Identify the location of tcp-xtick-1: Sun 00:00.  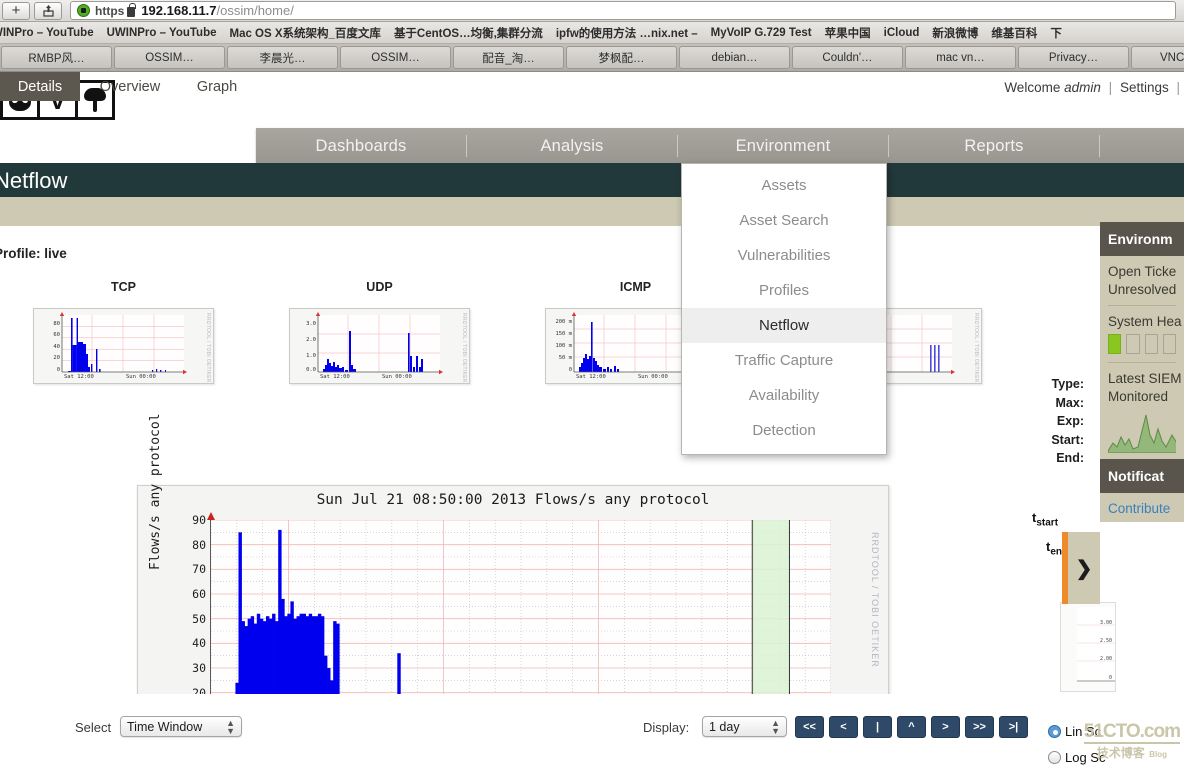
(141, 377).